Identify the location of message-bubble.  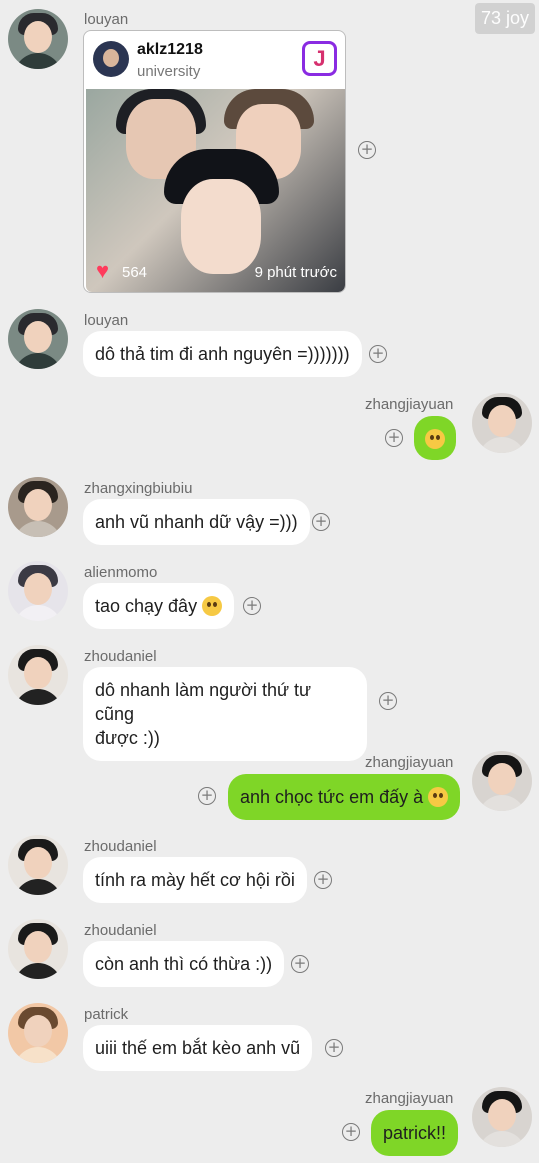
(435, 438).